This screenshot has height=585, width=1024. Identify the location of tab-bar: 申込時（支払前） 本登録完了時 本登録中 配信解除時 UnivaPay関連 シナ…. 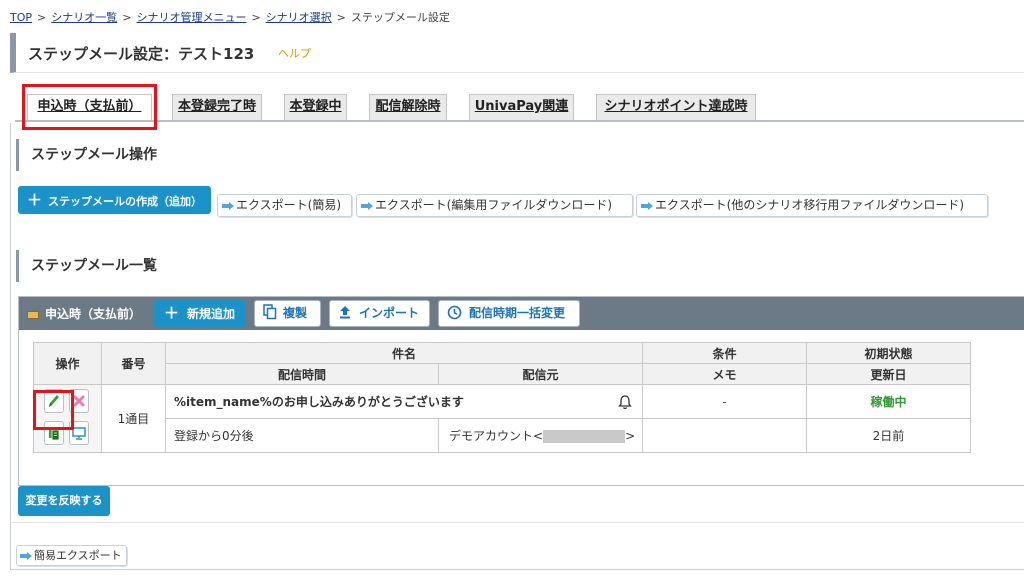
(519, 105).